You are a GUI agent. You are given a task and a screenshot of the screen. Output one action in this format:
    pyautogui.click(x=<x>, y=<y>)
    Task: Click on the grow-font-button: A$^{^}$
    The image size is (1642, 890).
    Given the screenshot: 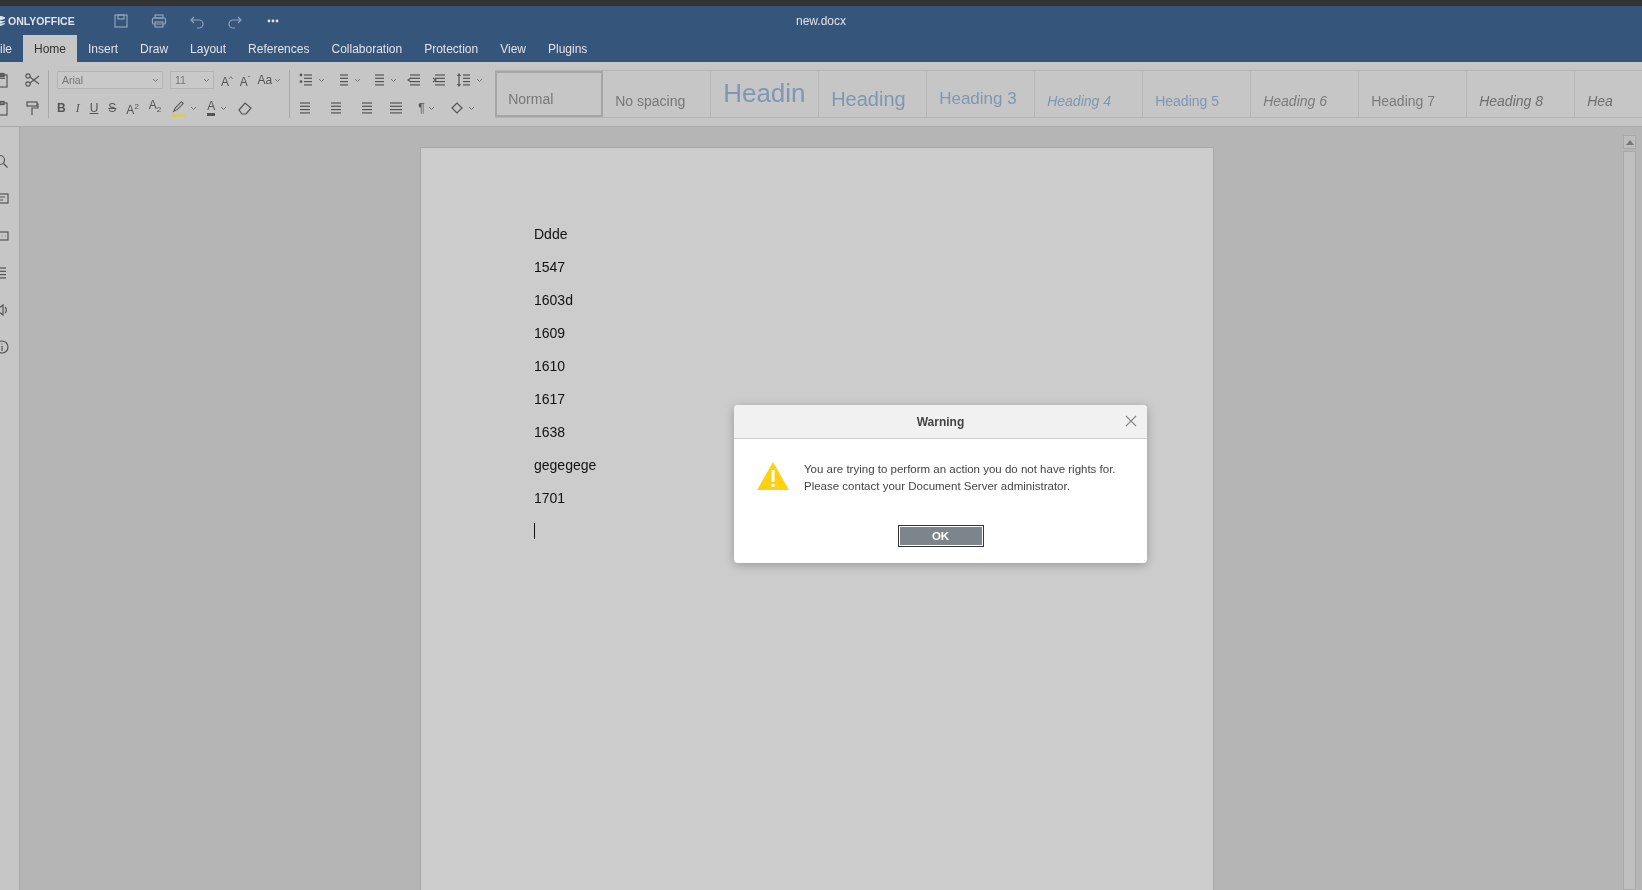 What is the action you would take?
    pyautogui.click(x=227, y=80)
    